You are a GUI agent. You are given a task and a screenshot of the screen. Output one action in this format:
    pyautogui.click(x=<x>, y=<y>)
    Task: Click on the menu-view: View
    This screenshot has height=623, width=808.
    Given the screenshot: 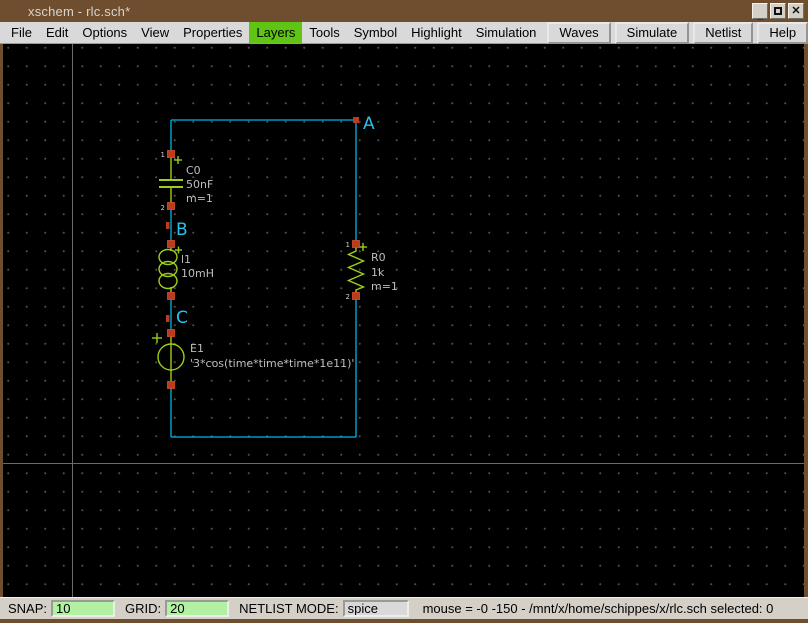 What is the action you would take?
    pyautogui.click(x=155, y=32)
    